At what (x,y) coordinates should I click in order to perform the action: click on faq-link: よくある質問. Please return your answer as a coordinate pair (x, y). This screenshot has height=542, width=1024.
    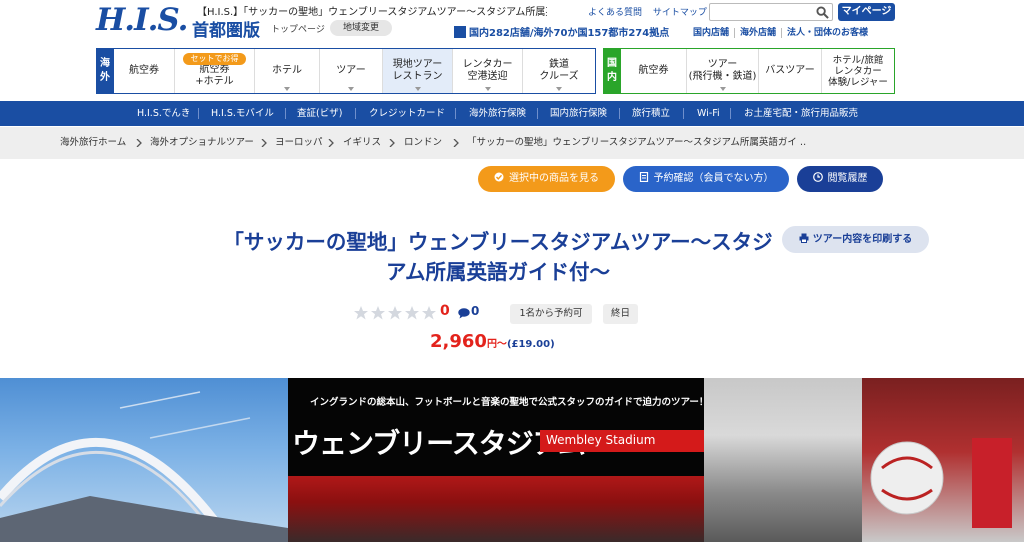
    Looking at the image, I should click on (615, 13).